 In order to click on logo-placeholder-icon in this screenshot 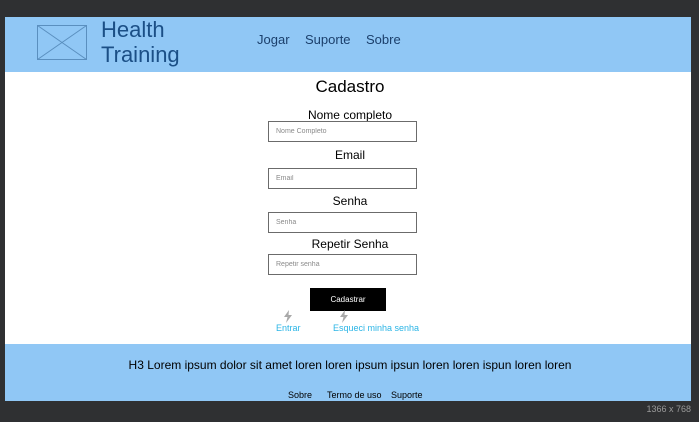, I will do `click(62, 42)`.